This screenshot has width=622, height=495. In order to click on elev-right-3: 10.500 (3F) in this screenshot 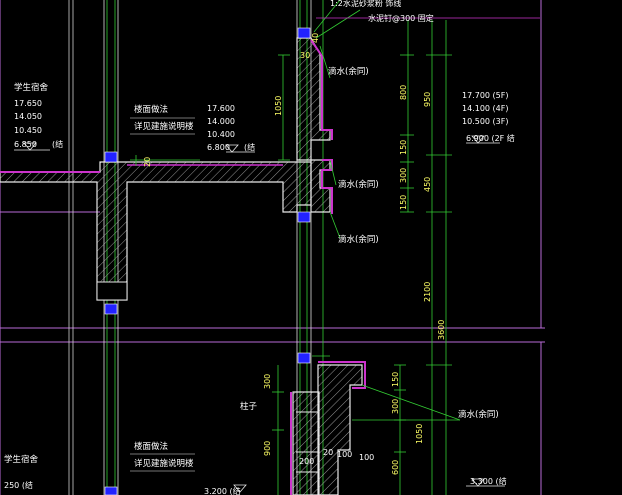, I will do `click(485, 121)`.